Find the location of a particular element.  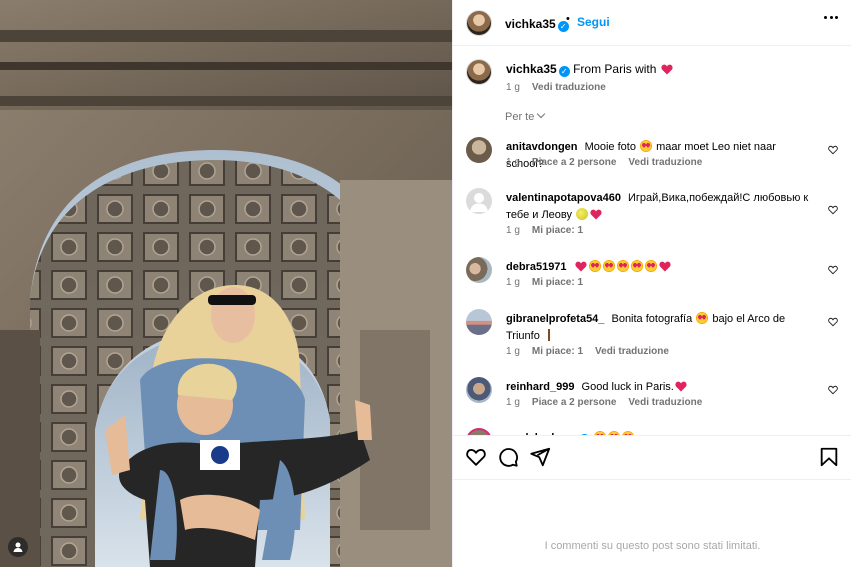

comment-text: Mooie foto is located at coordinates (610, 147).